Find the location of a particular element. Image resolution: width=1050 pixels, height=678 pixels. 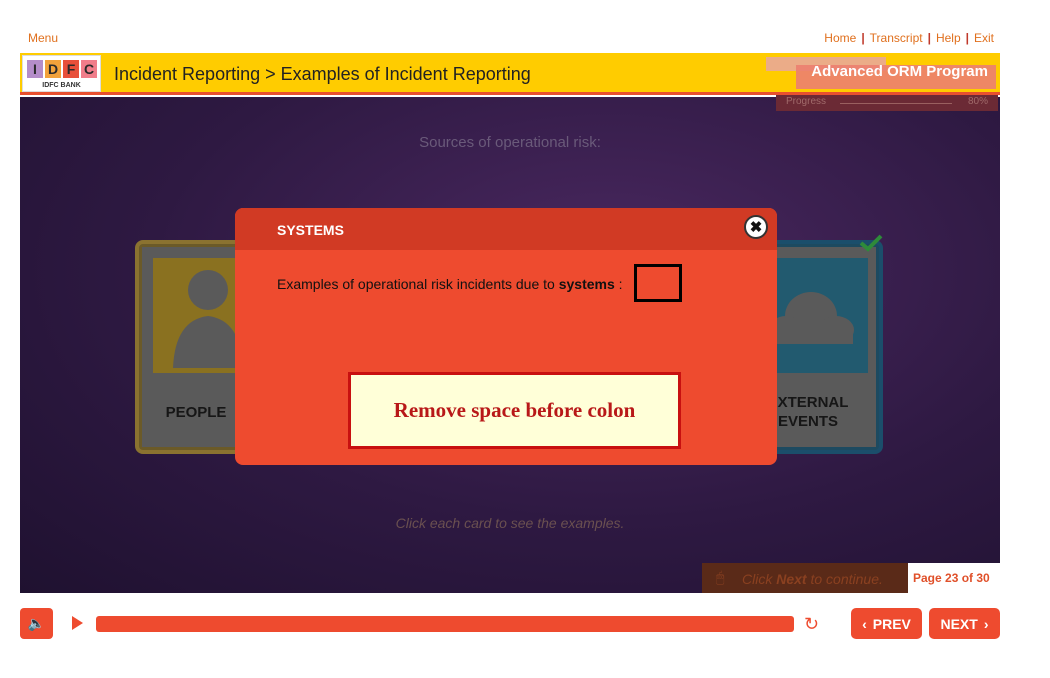

popup-title: SYSTEMS is located at coordinates (310, 230).